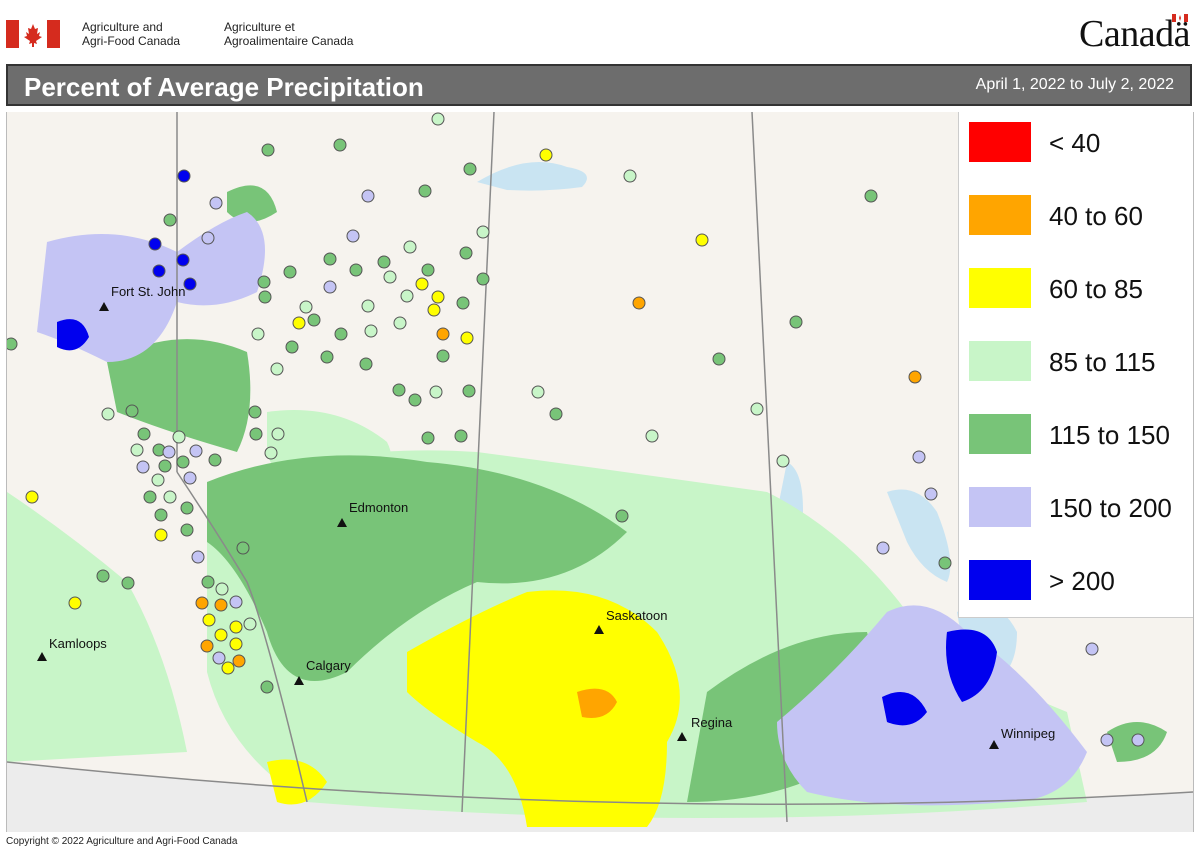  Describe the element at coordinates (1109, 435) in the screenshot. I see `legend-label: 115 to 150` at that location.